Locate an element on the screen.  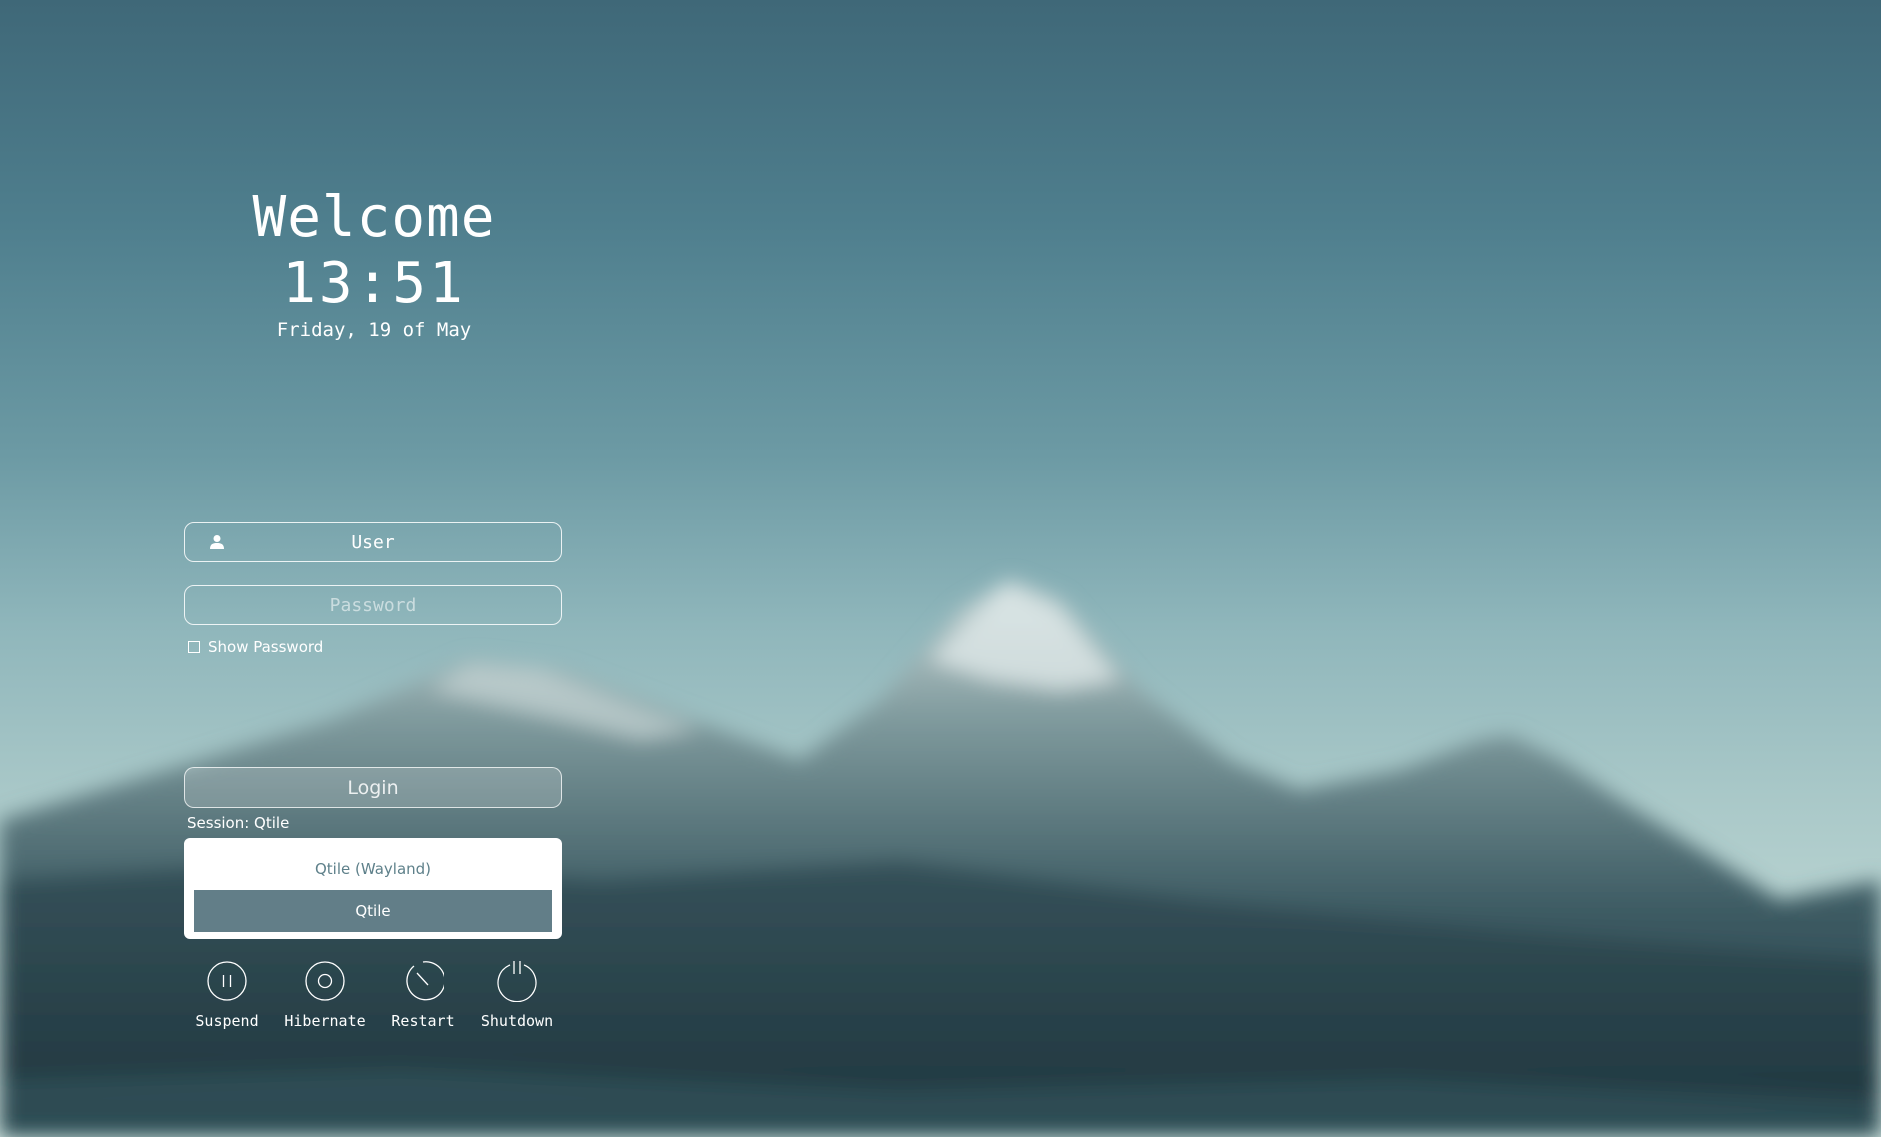
hibernate-button: Hibernate is located at coordinates (325, 995).